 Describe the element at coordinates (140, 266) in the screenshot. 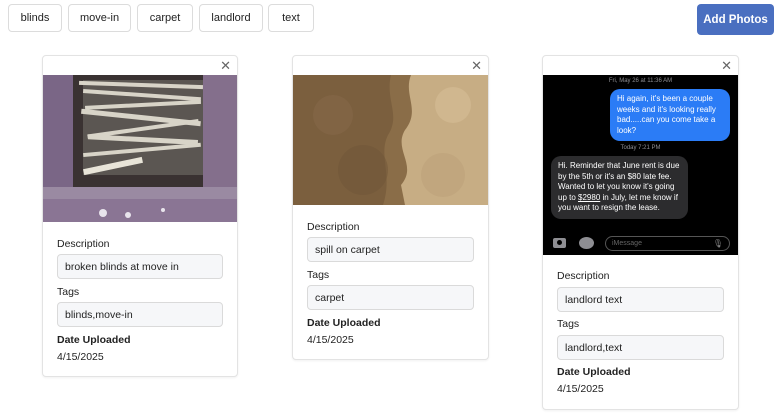

I see `description-field: broken blinds at move in` at that location.